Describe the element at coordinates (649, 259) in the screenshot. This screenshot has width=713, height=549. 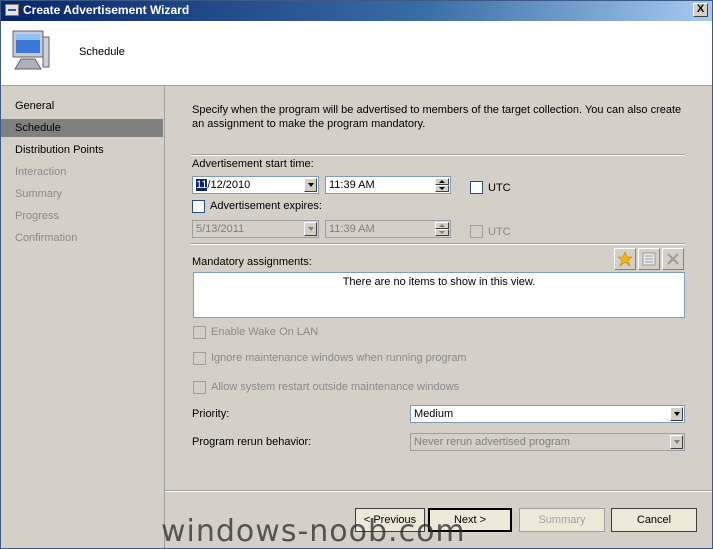
I see `properties-icon` at that location.